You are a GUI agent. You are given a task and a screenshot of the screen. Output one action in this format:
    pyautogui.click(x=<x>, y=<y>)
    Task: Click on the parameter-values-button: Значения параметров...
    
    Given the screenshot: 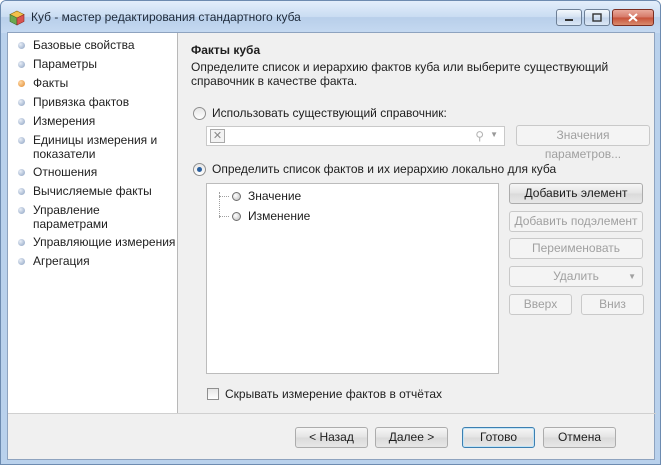 What is the action you would take?
    pyautogui.click(x=583, y=143)
    